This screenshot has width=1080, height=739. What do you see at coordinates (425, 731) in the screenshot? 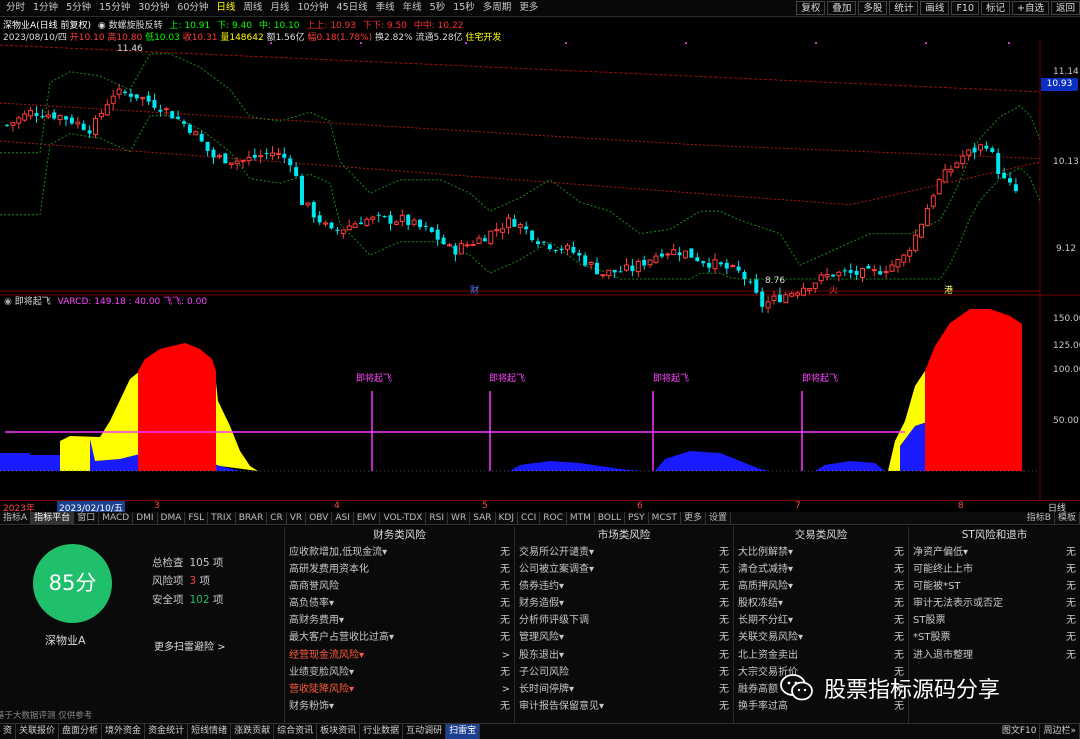
I see `status-tab-10: 互动调研` at bounding box center [425, 731].